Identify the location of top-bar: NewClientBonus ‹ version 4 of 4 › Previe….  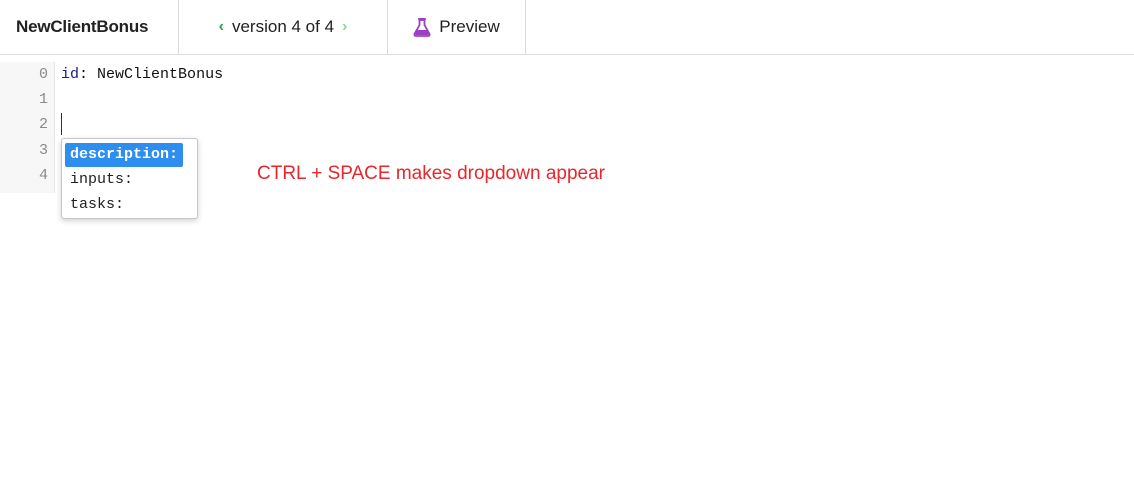
(567, 27).